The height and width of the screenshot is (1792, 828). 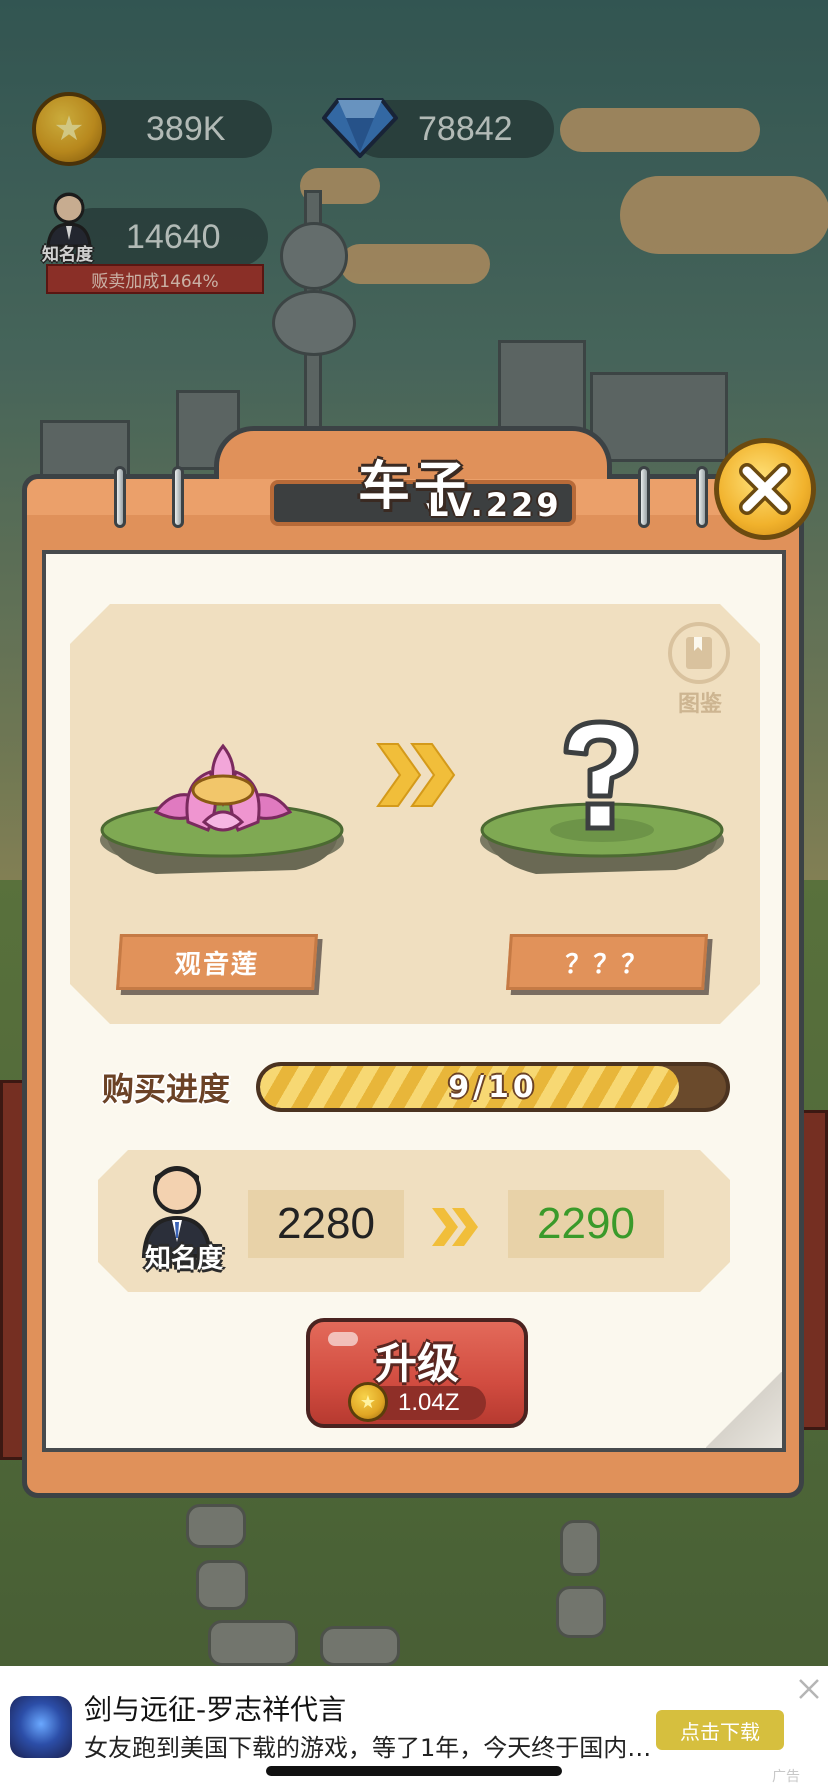 What do you see at coordinates (413, 487) in the screenshot?
I see `dialog-title: 车子` at bounding box center [413, 487].